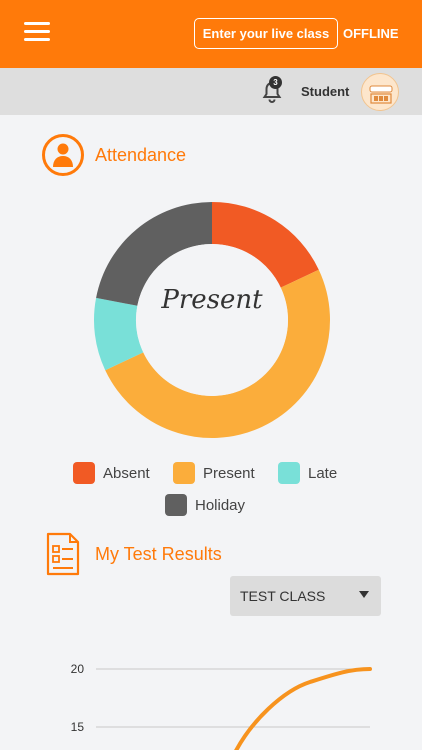 Image resolution: width=422 pixels, height=750 pixels. Describe the element at coordinates (364, 594) in the screenshot. I see `dropdown-arrow-icon` at that location.